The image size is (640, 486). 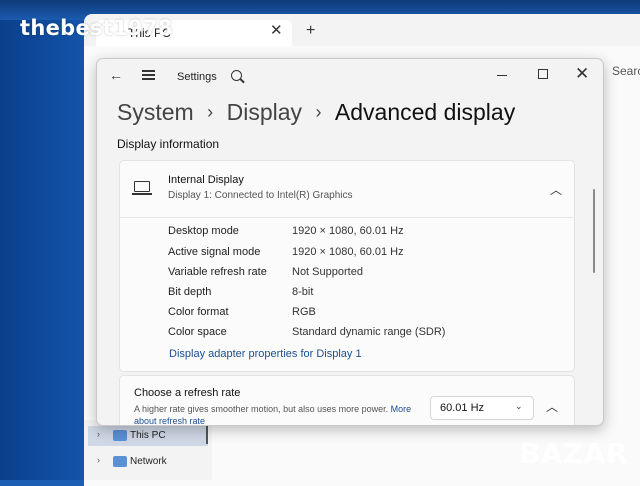 What do you see at coordinates (594, 231) in the screenshot?
I see `scrollbar` at bounding box center [594, 231].